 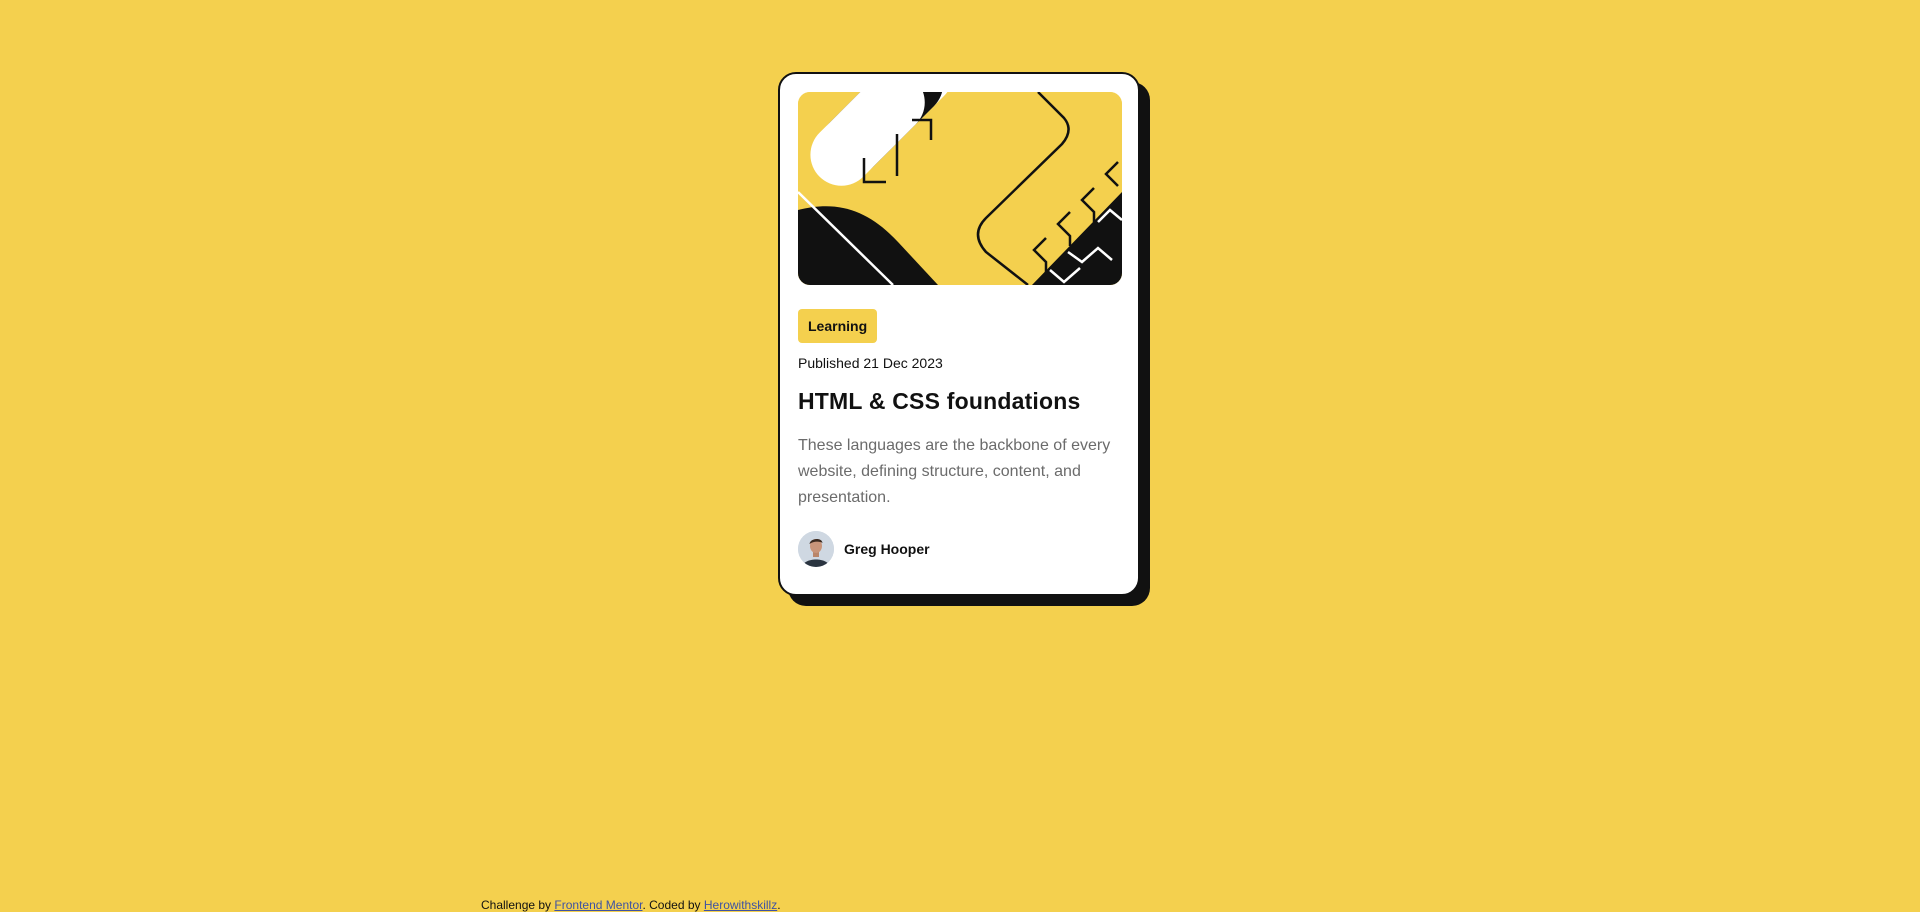 I want to click on author-profile-link: Herowithskillz, so click(x=740, y=905).